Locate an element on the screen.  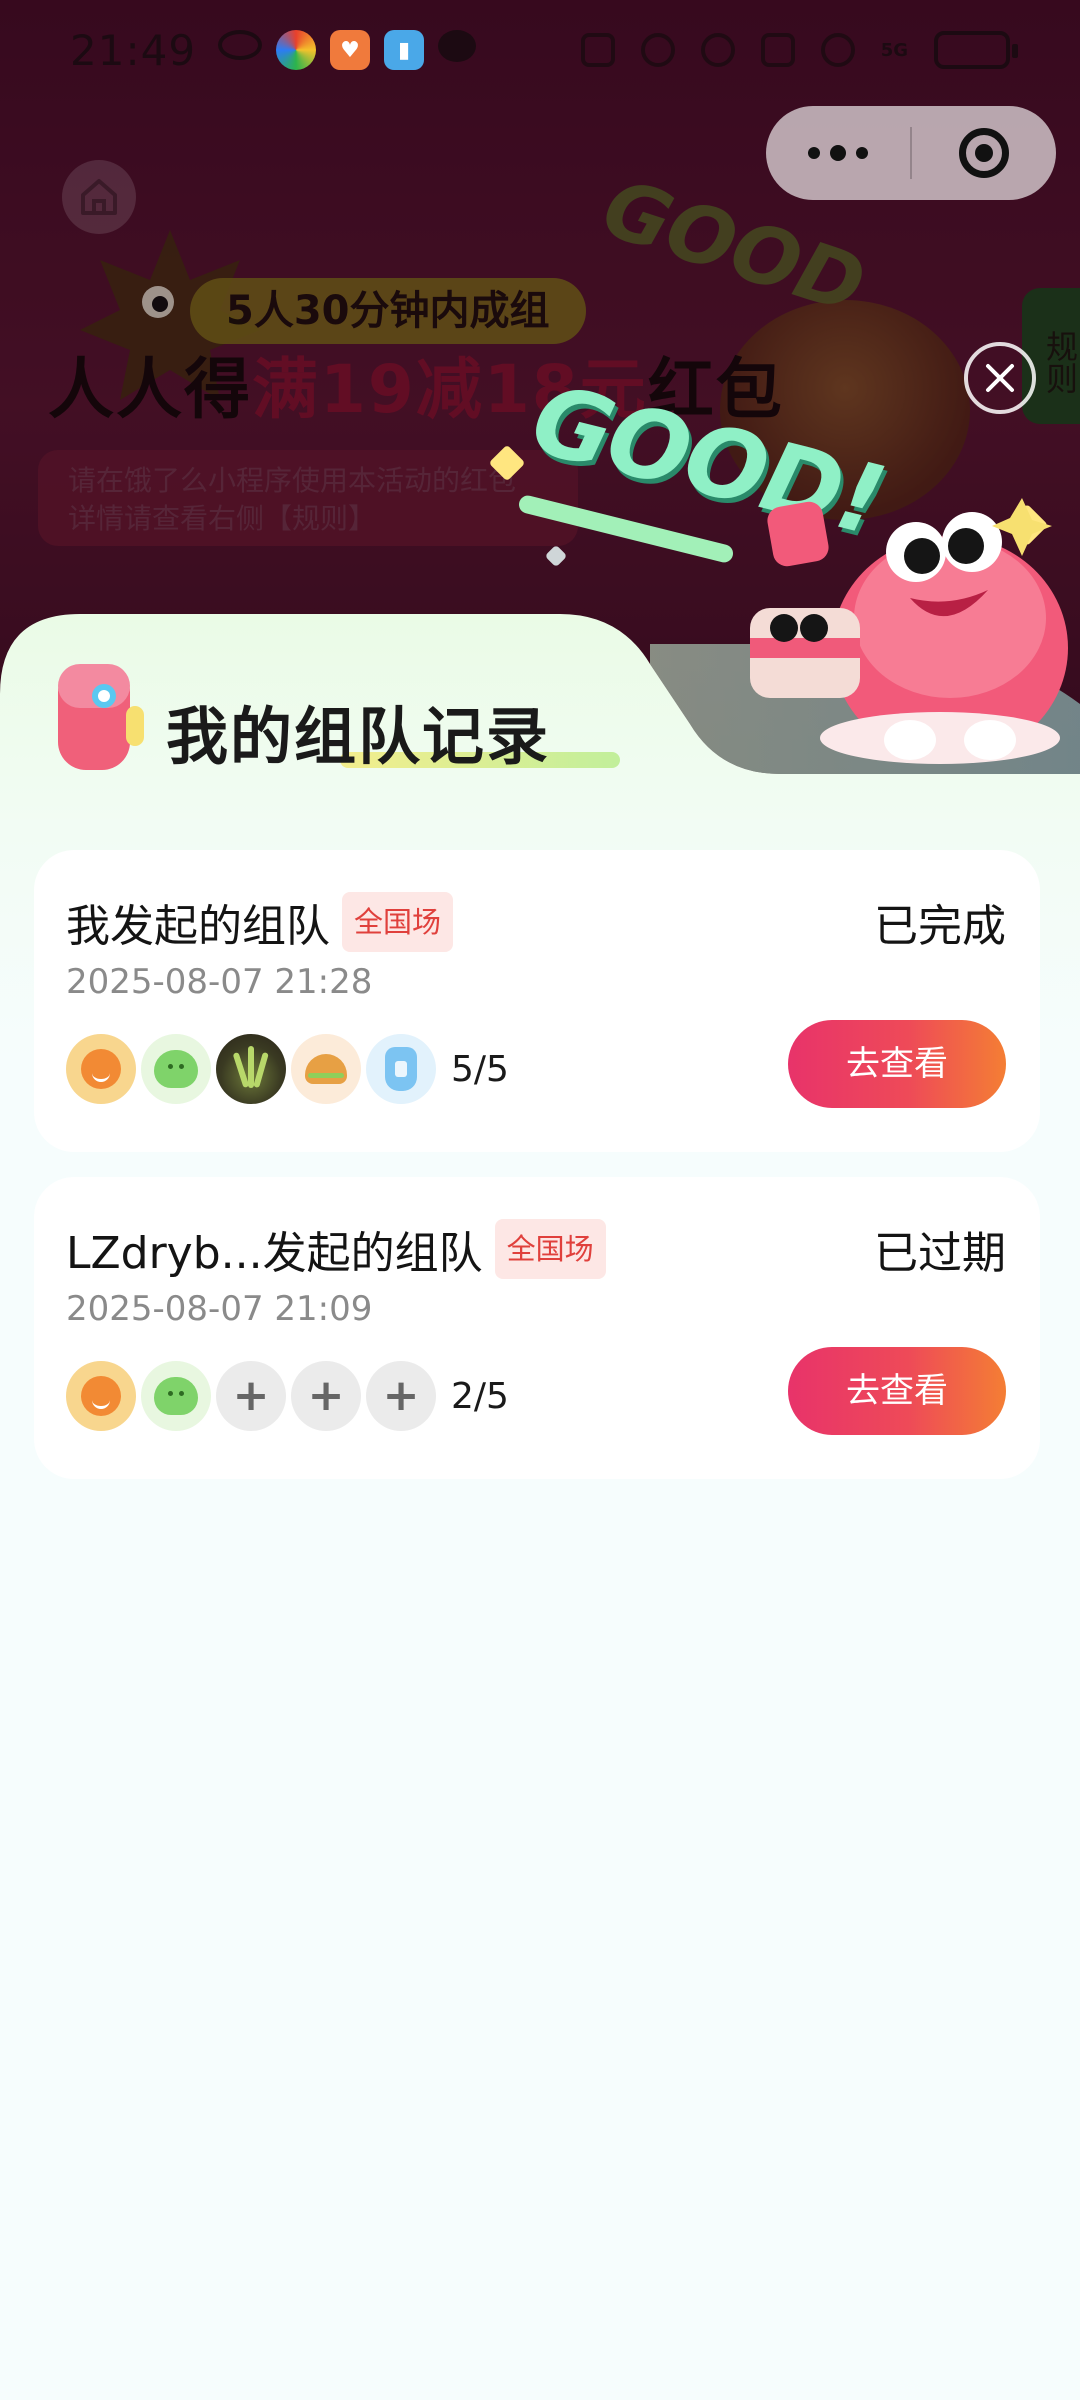
battery-icon is located at coordinates (976, 50).